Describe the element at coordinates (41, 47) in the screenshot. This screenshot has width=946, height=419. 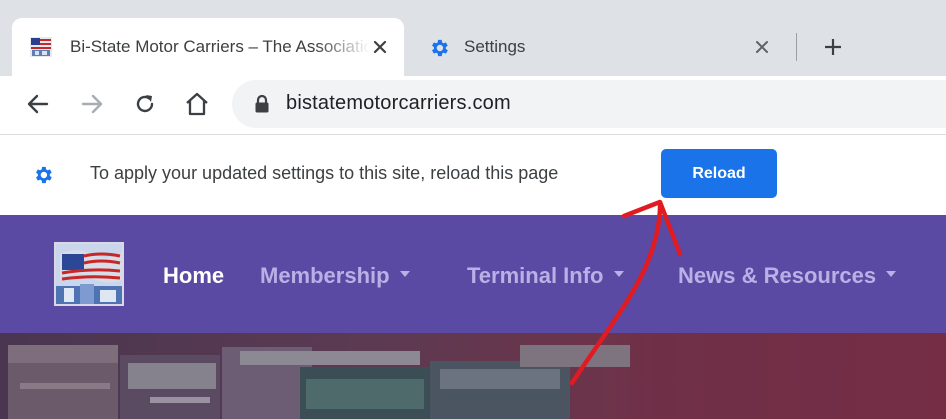
I see `flag-favicon-icon` at that location.